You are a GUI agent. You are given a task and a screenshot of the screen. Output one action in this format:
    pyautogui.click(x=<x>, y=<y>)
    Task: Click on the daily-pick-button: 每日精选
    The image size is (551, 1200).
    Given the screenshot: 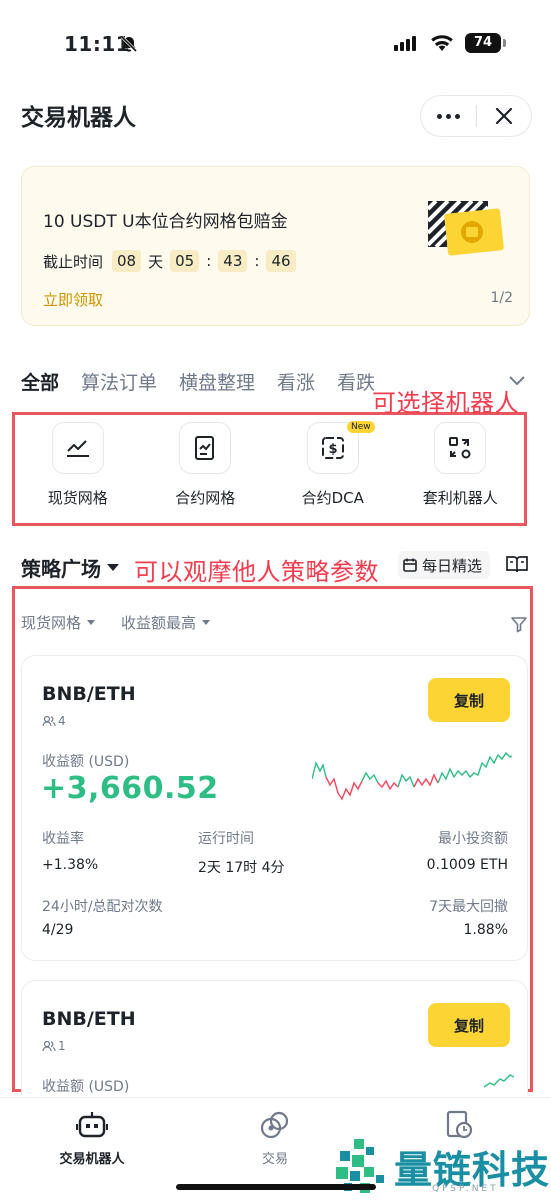 What is the action you would take?
    pyautogui.click(x=444, y=565)
    